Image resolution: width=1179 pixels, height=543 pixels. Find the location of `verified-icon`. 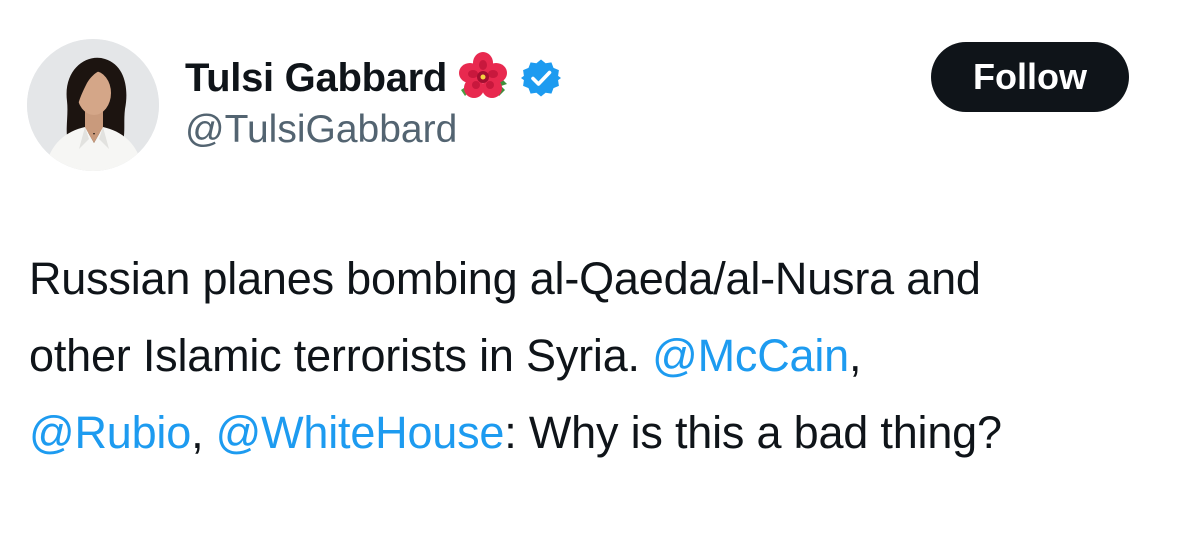

verified-icon is located at coordinates (541, 78).